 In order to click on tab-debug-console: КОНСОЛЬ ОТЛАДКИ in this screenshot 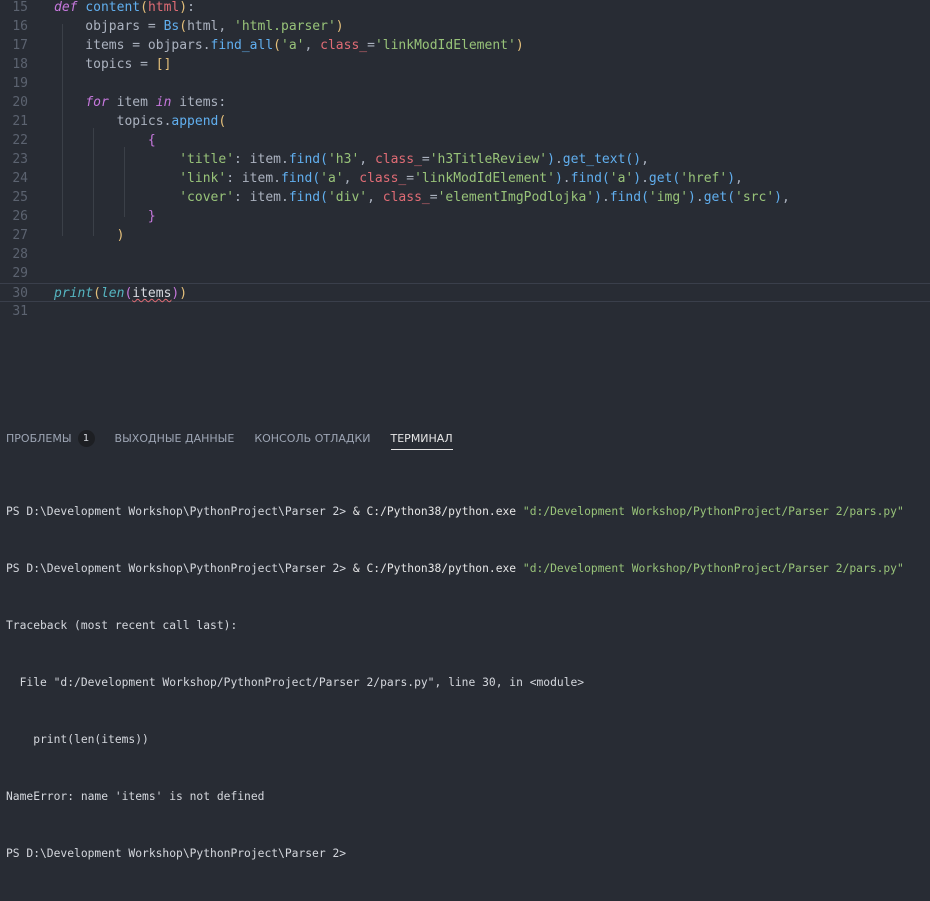, I will do `click(312, 438)`.